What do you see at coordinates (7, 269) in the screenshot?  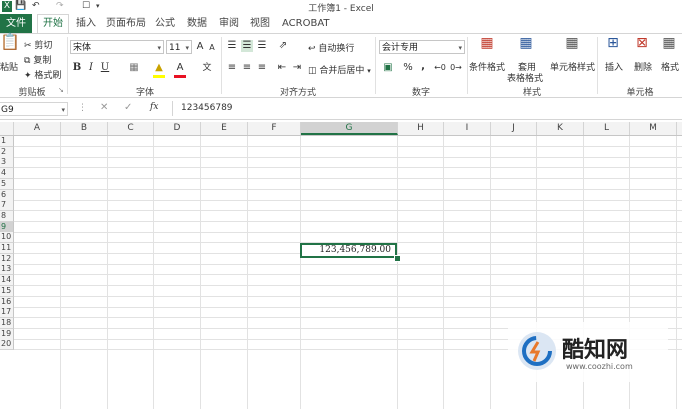 I see `row-header: 13` at bounding box center [7, 269].